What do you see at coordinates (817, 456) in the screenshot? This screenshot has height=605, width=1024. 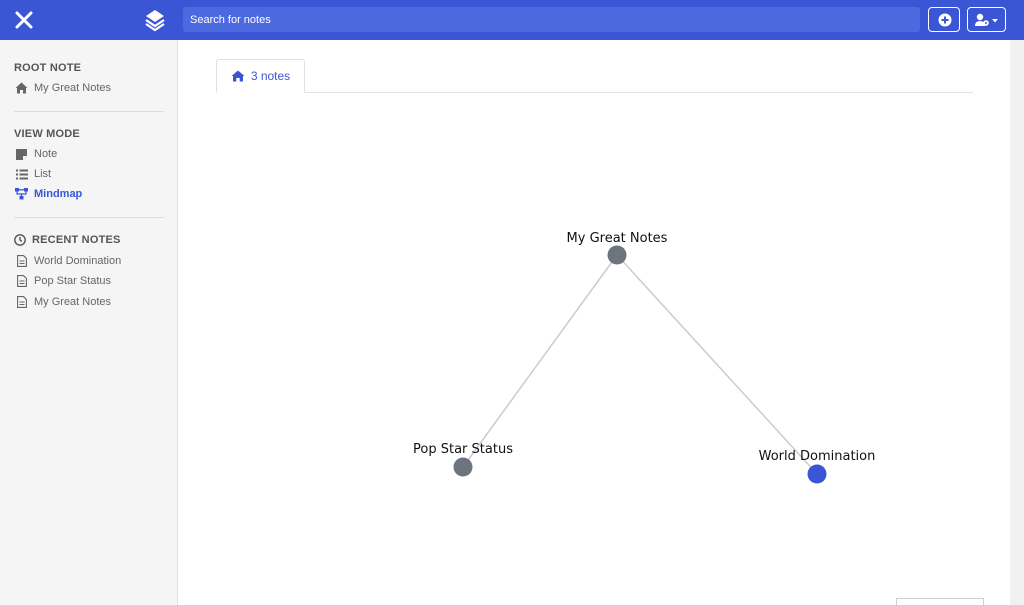 I see `mindmap-node-label-world-domination: World Domination` at bounding box center [817, 456].